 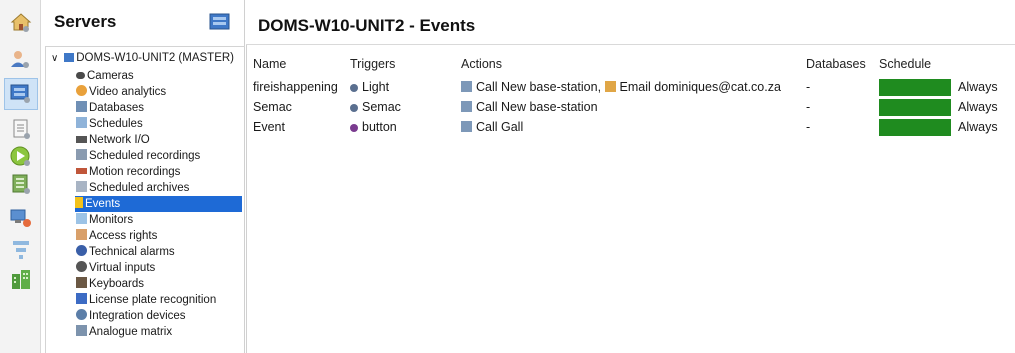 I want to click on tree-item-integration-devices: Integration devices, so click(x=131, y=316).